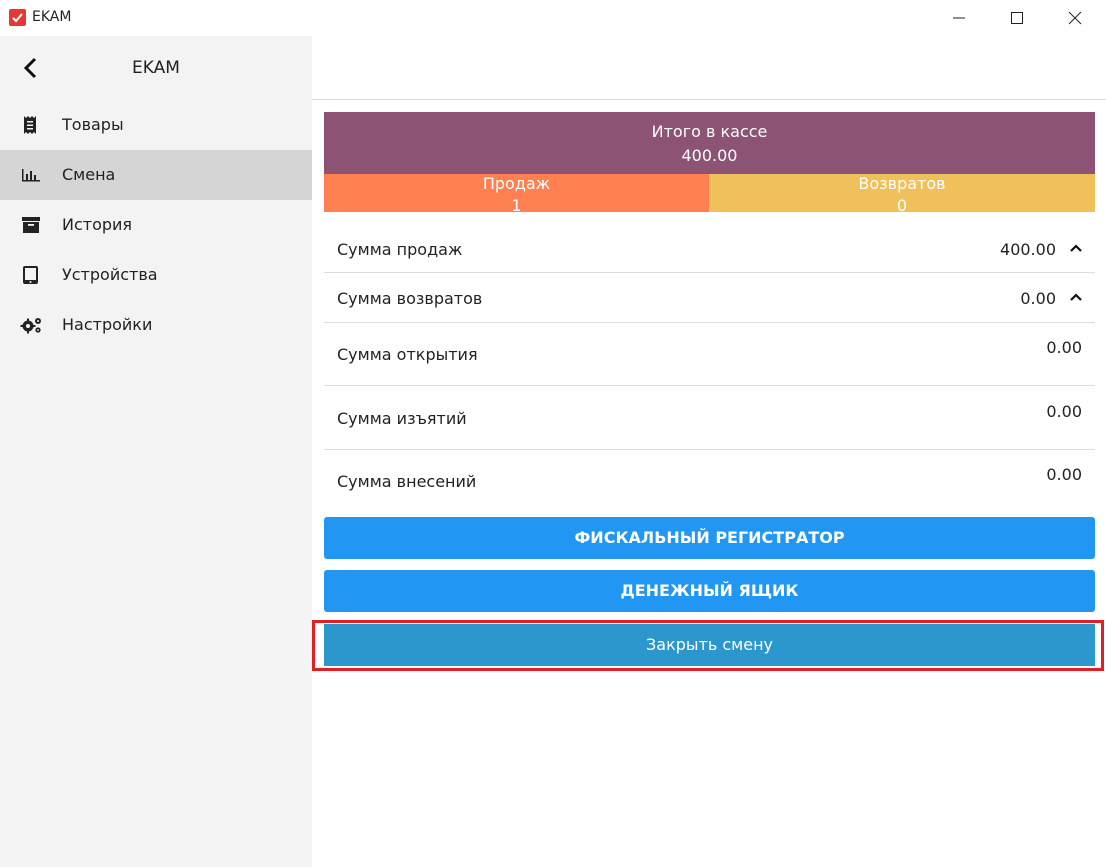 The width and height of the screenshot is (1106, 867). What do you see at coordinates (902, 204) in the screenshot?
I see `returns-count-value: 0` at bounding box center [902, 204].